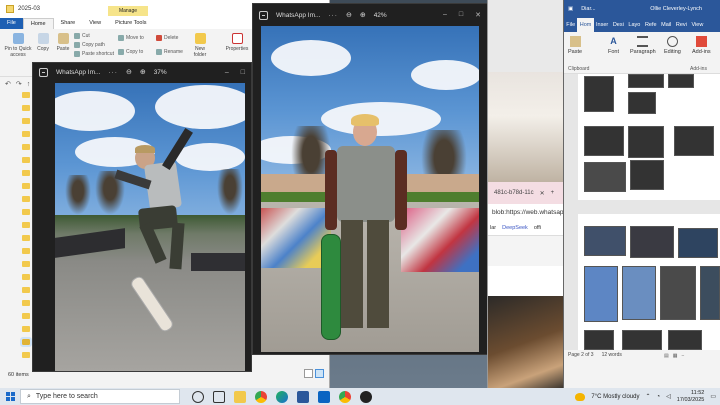 This screenshot has height=405, width=720. I want to click on save-icon: ▣, so click(570, 9).